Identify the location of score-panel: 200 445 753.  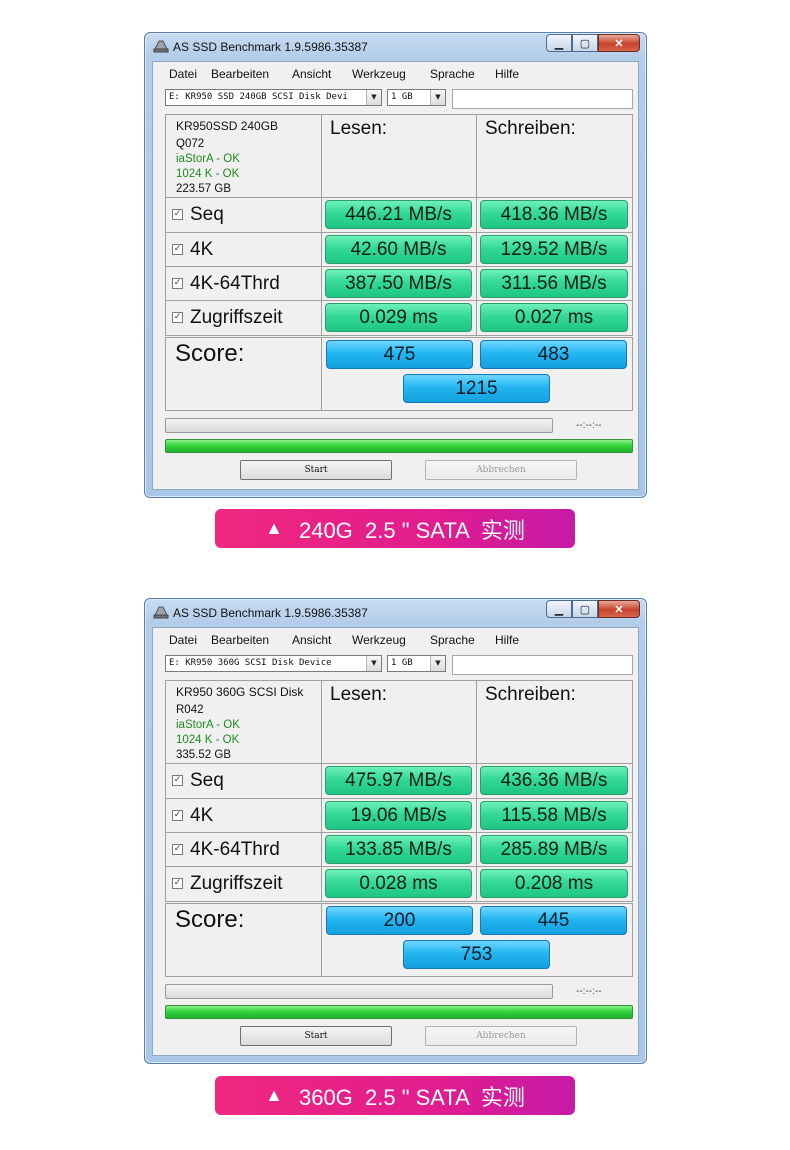
(477, 940).